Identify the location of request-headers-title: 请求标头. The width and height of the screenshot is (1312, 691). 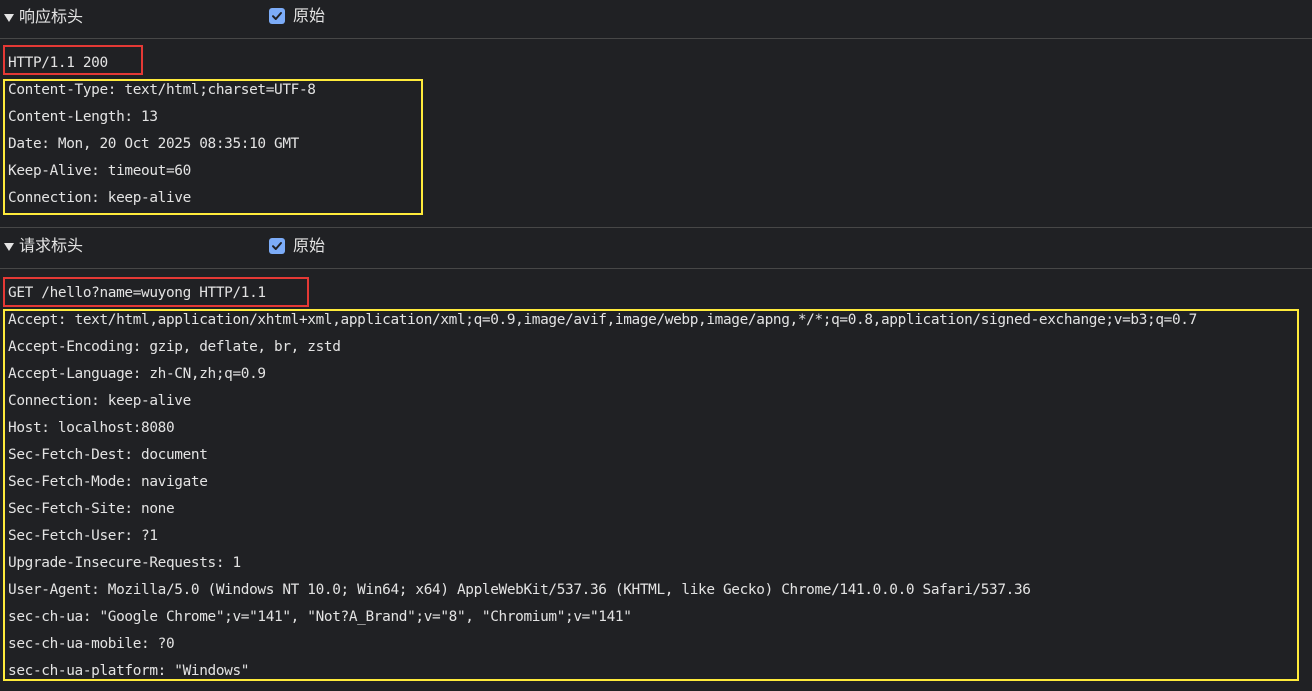
(51, 245).